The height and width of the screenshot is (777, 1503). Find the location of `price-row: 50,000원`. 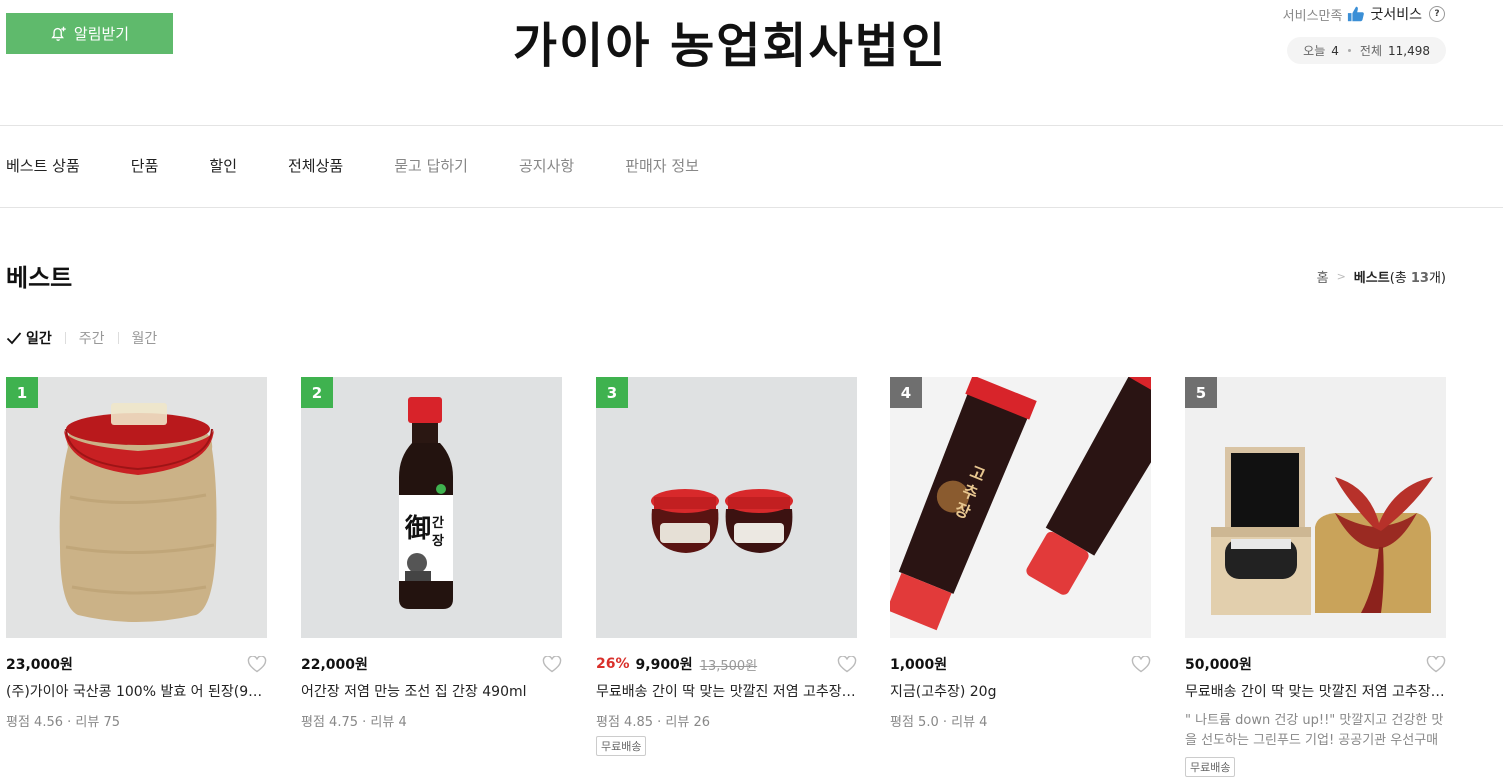

price-row: 50,000원 is located at coordinates (1315, 664).